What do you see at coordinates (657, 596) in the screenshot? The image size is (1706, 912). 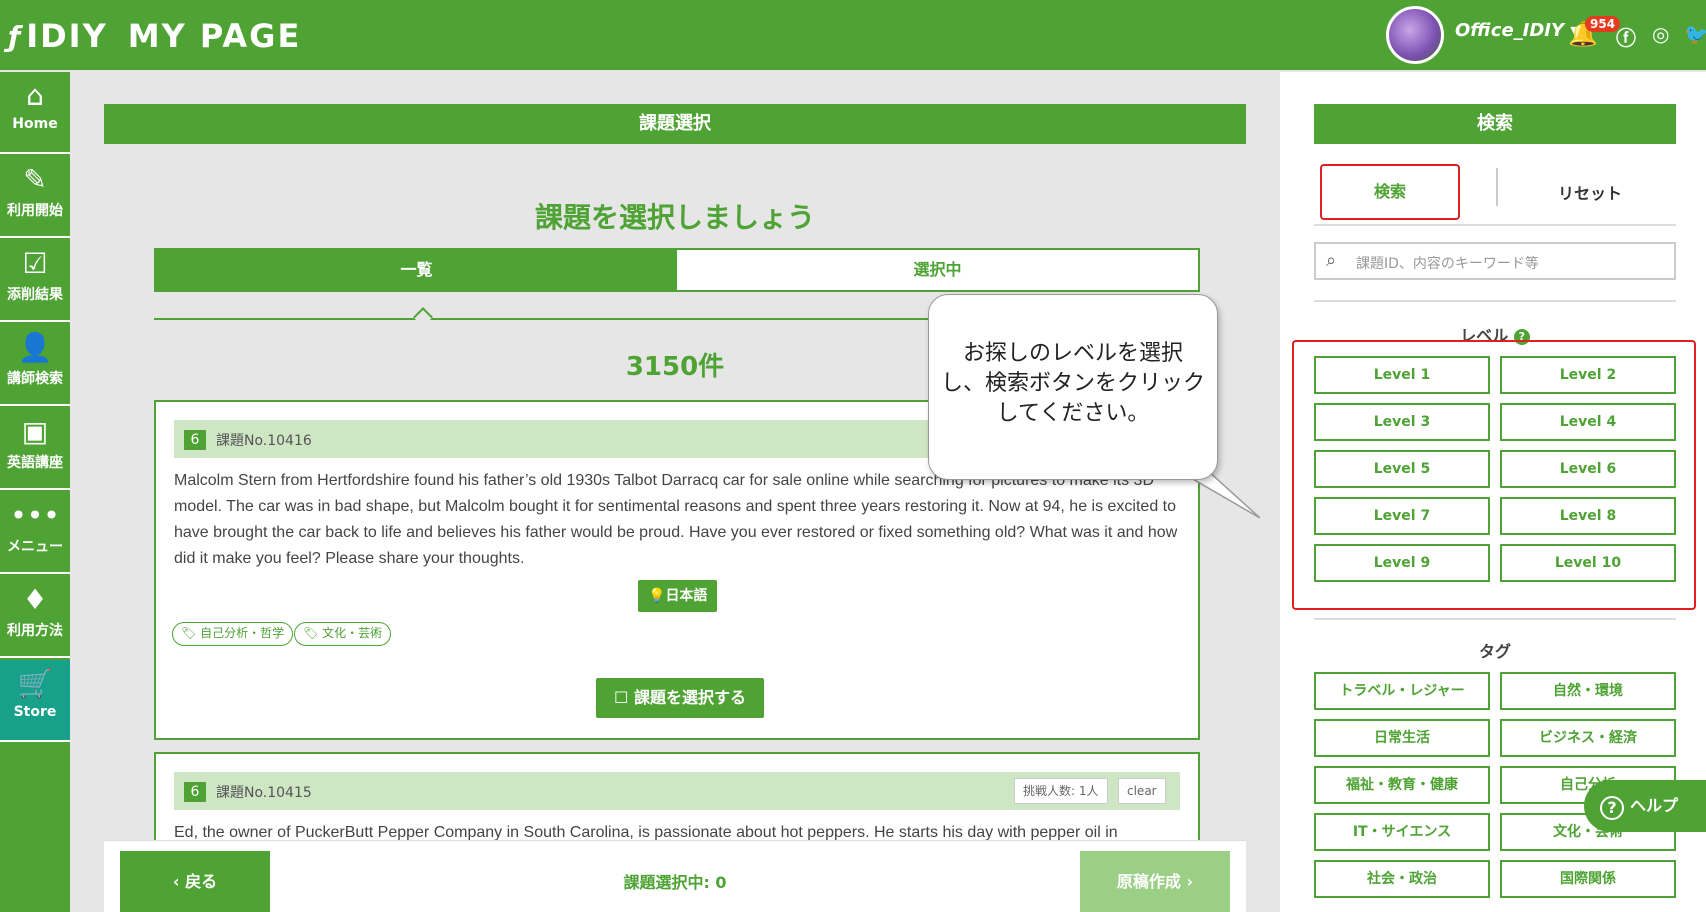 I see `lightbulb-icon: 💡` at bounding box center [657, 596].